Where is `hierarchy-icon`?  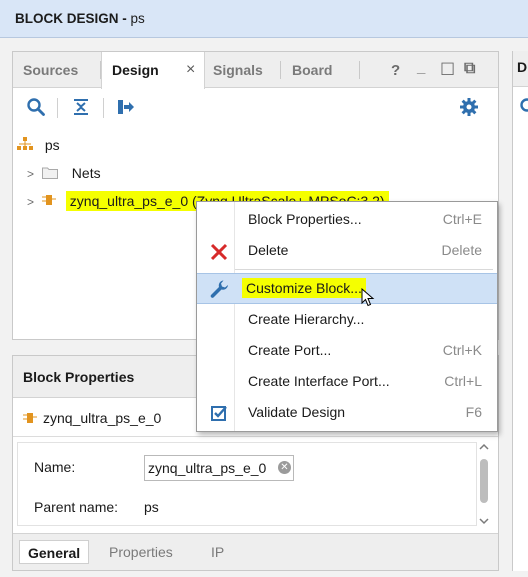 hierarchy-icon is located at coordinates (25, 143).